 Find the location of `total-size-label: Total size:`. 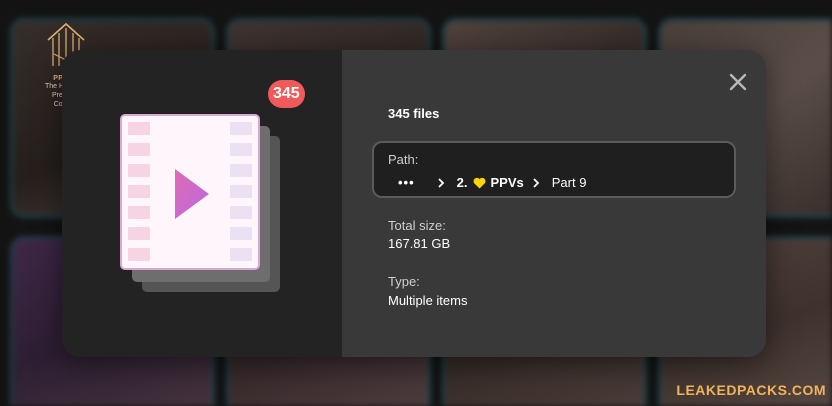

total-size-label: Total size: is located at coordinates (417, 225).